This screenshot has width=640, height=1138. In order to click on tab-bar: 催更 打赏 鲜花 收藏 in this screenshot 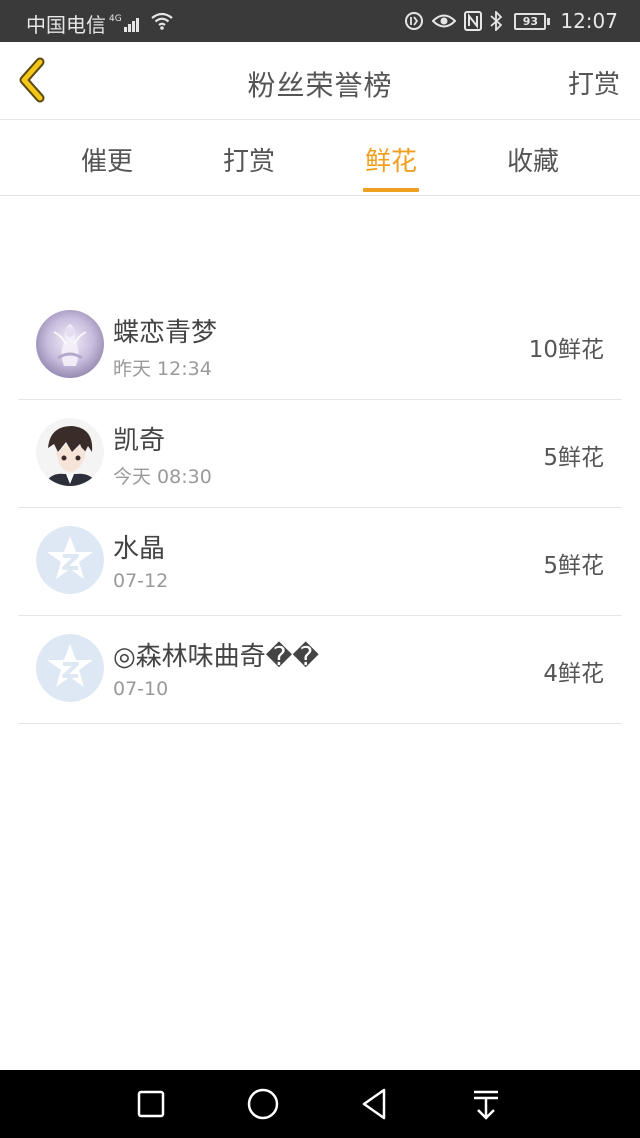, I will do `click(320, 158)`.